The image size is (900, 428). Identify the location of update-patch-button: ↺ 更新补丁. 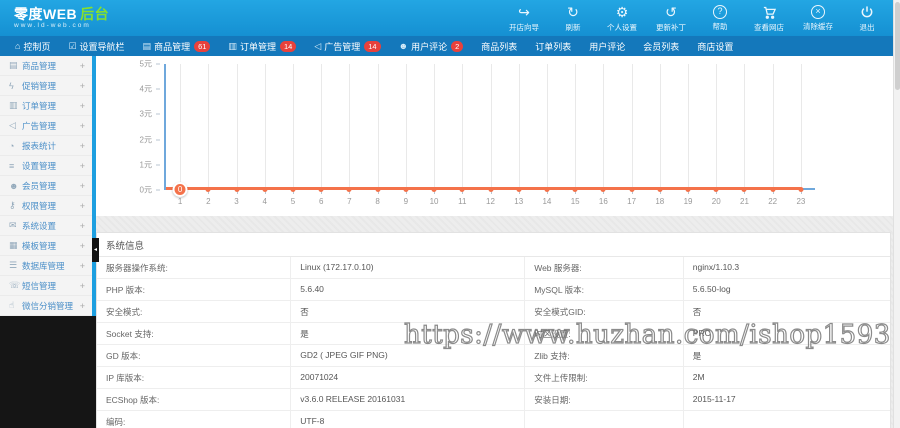
(671, 18).